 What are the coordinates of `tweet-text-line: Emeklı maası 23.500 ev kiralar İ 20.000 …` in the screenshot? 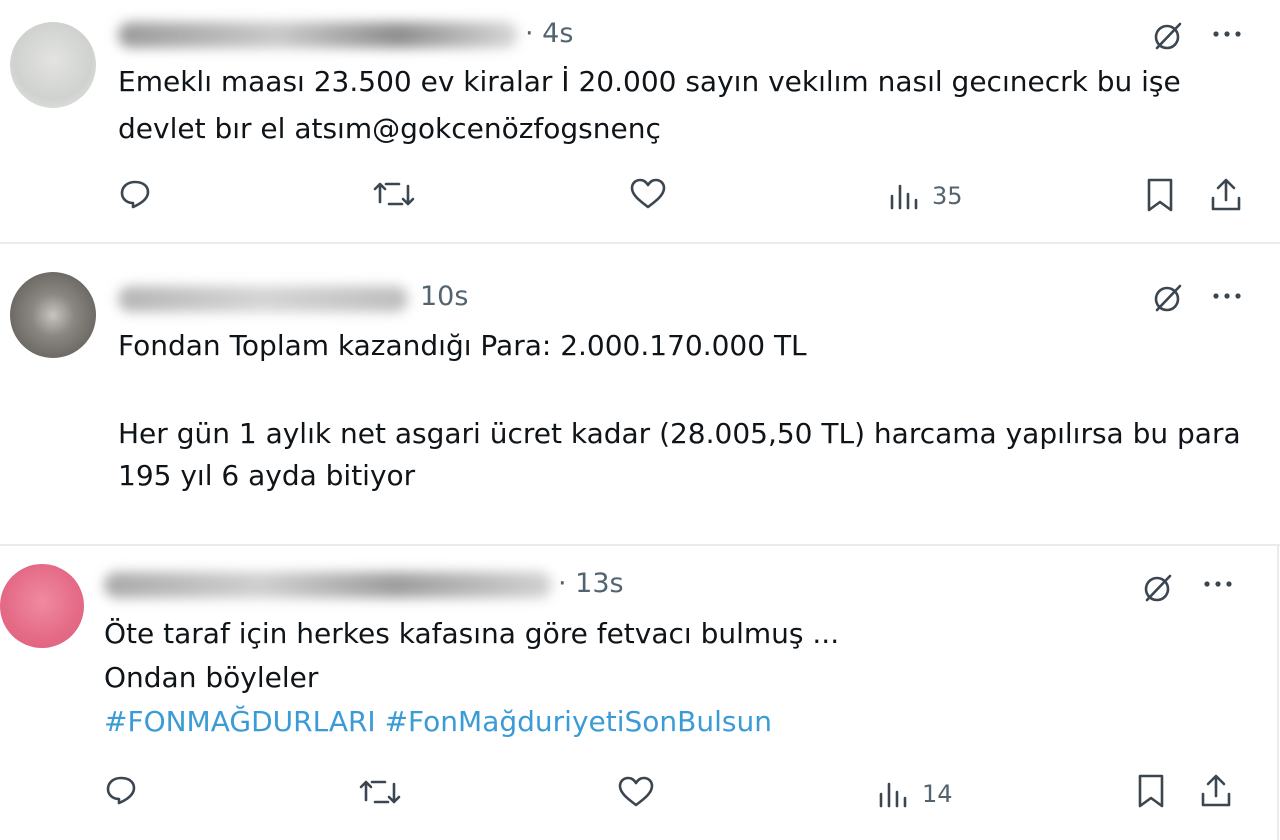 It's located at (649, 81).